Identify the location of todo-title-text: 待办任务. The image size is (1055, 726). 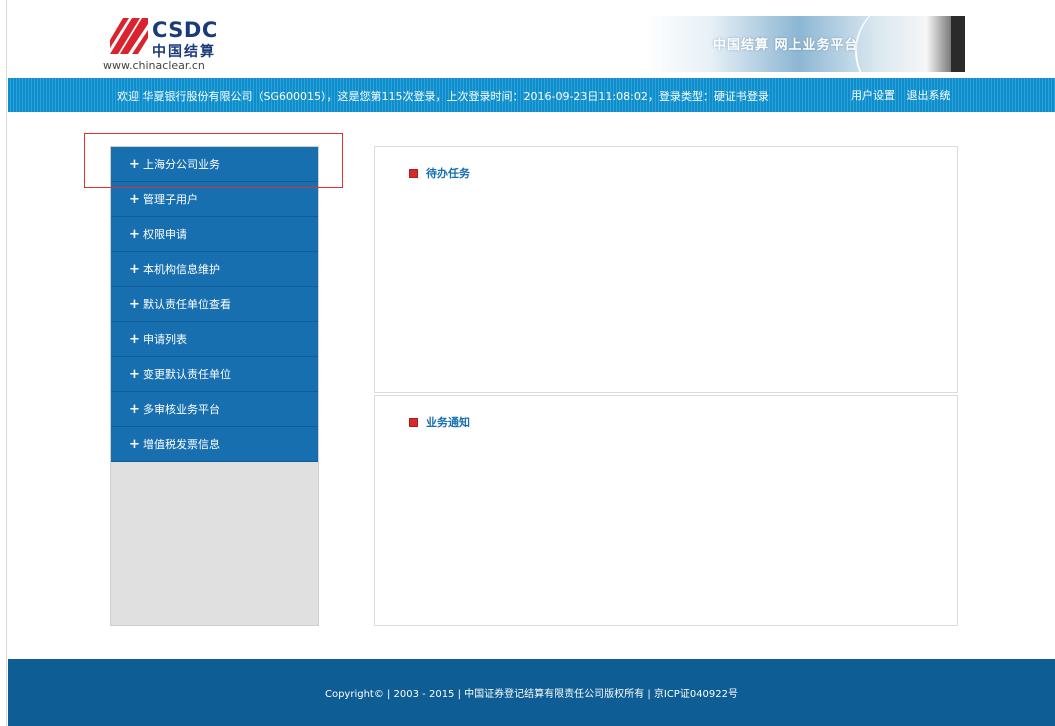
(448, 173).